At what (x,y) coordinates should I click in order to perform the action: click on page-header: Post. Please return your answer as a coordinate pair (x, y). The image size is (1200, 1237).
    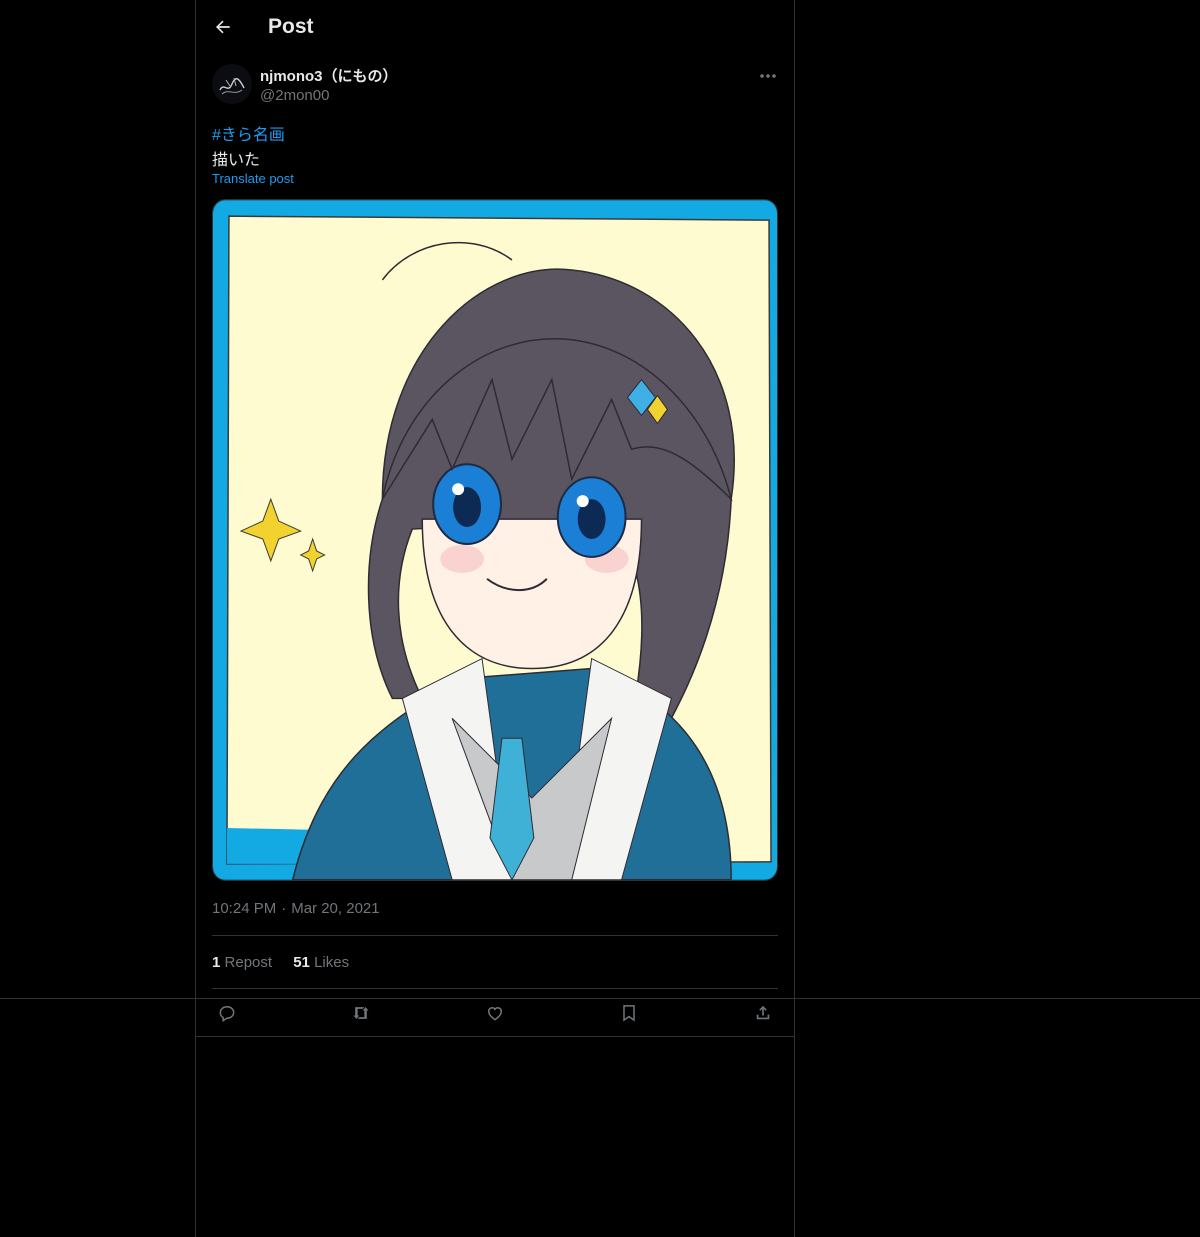
    Looking at the image, I should click on (495, 27).